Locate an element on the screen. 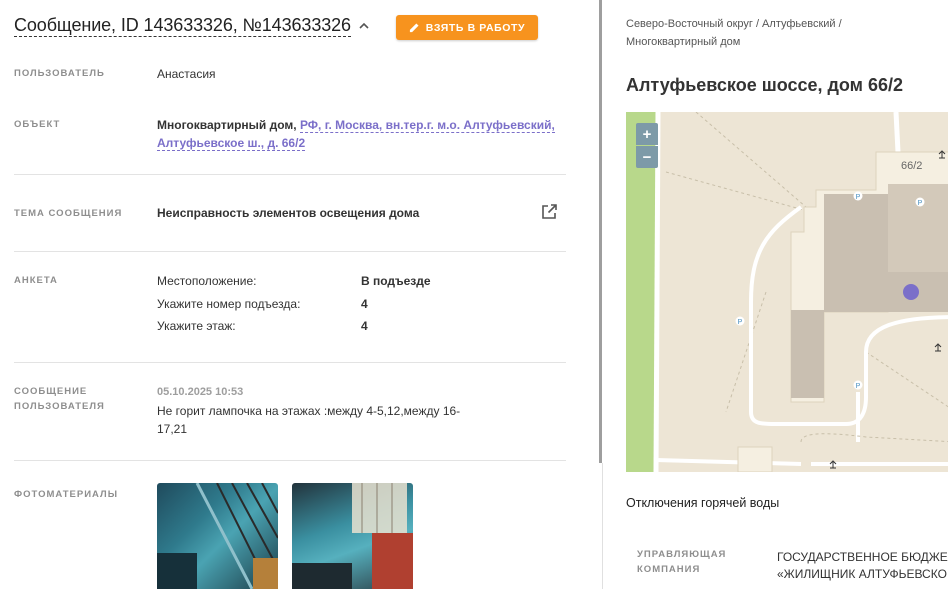 The height and width of the screenshot is (589, 948). chevron-up-icon is located at coordinates (364, 26).